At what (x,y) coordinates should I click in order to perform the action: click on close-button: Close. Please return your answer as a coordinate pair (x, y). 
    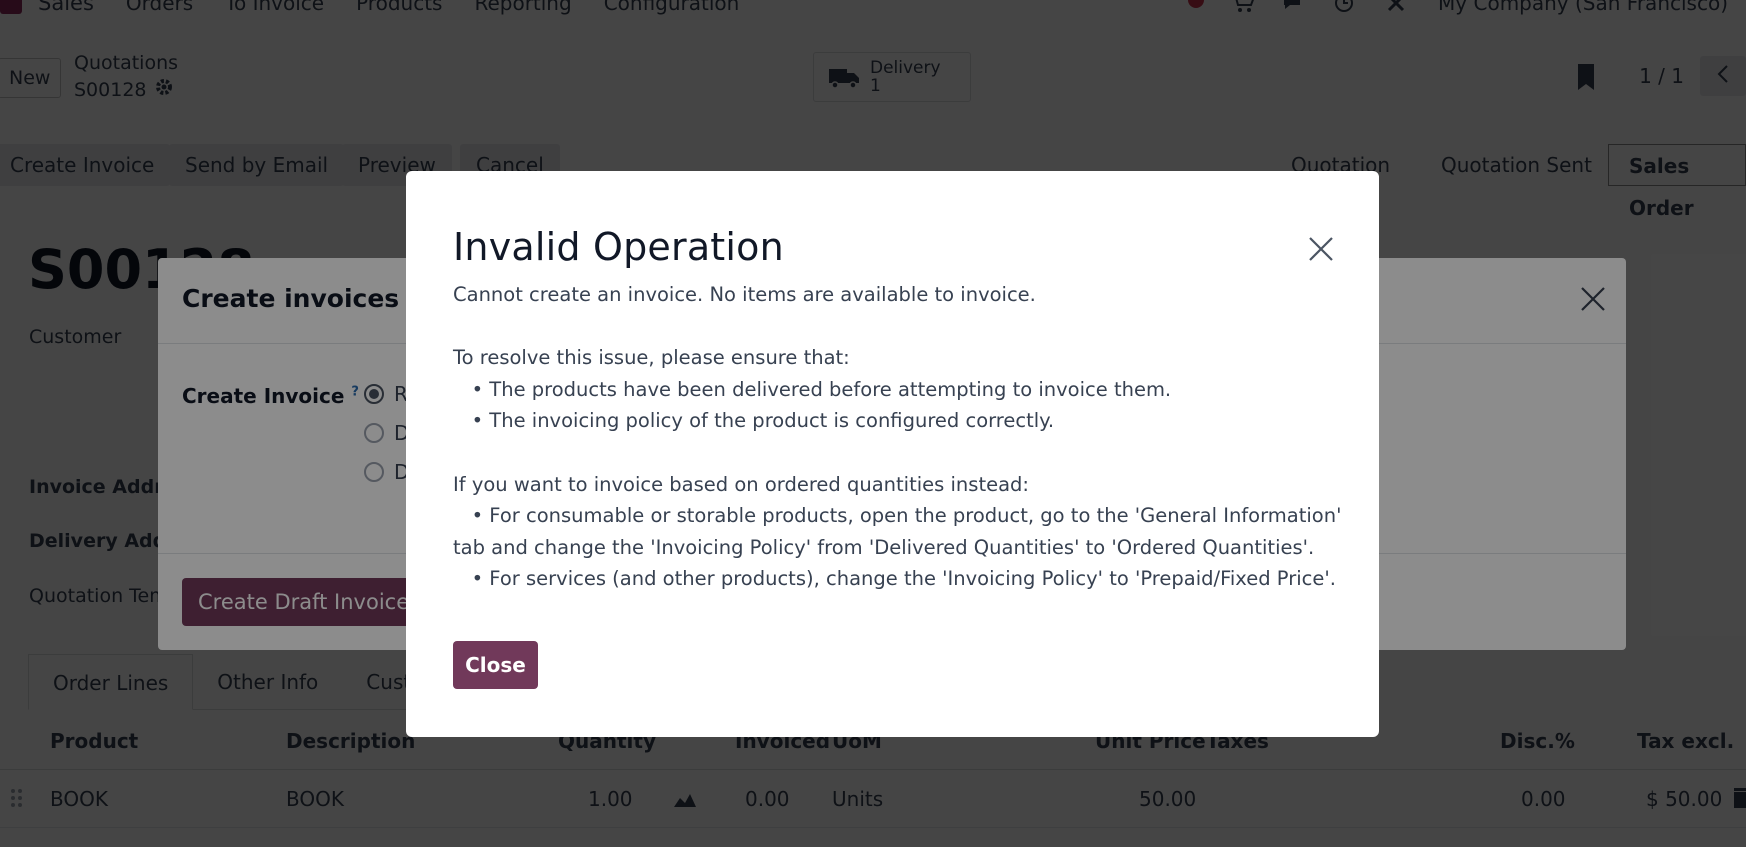
    Looking at the image, I should click on (495, 665).